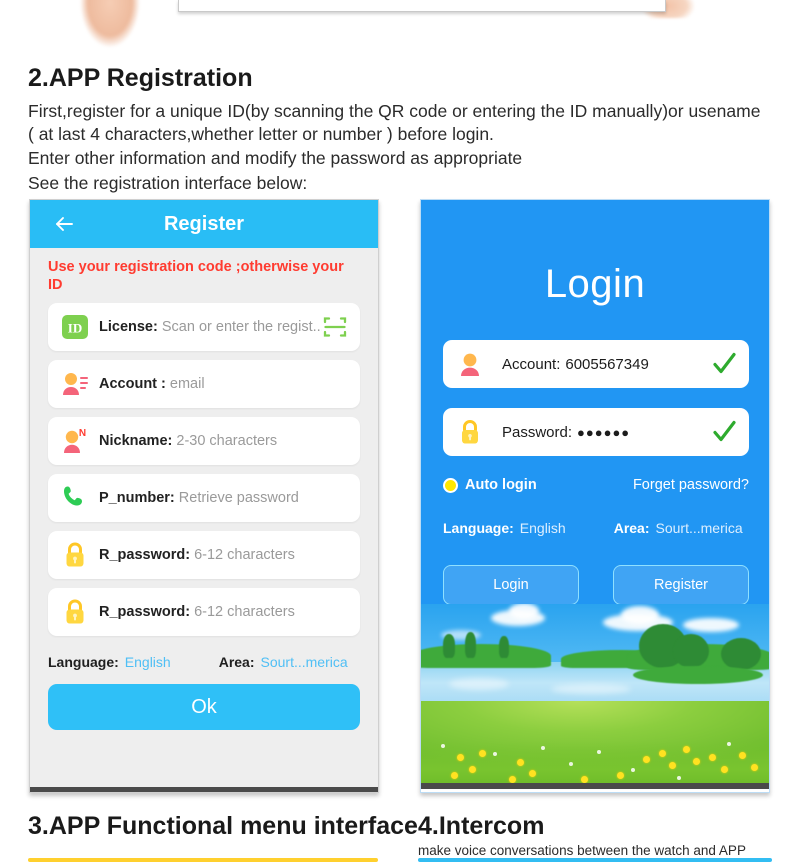 Image resolution: width=800 pixels, height=865 pixels. What do you see at coordinates (681, 585) in the screenshot?
I see `register-button: Register` at bounding box center [681, 585].